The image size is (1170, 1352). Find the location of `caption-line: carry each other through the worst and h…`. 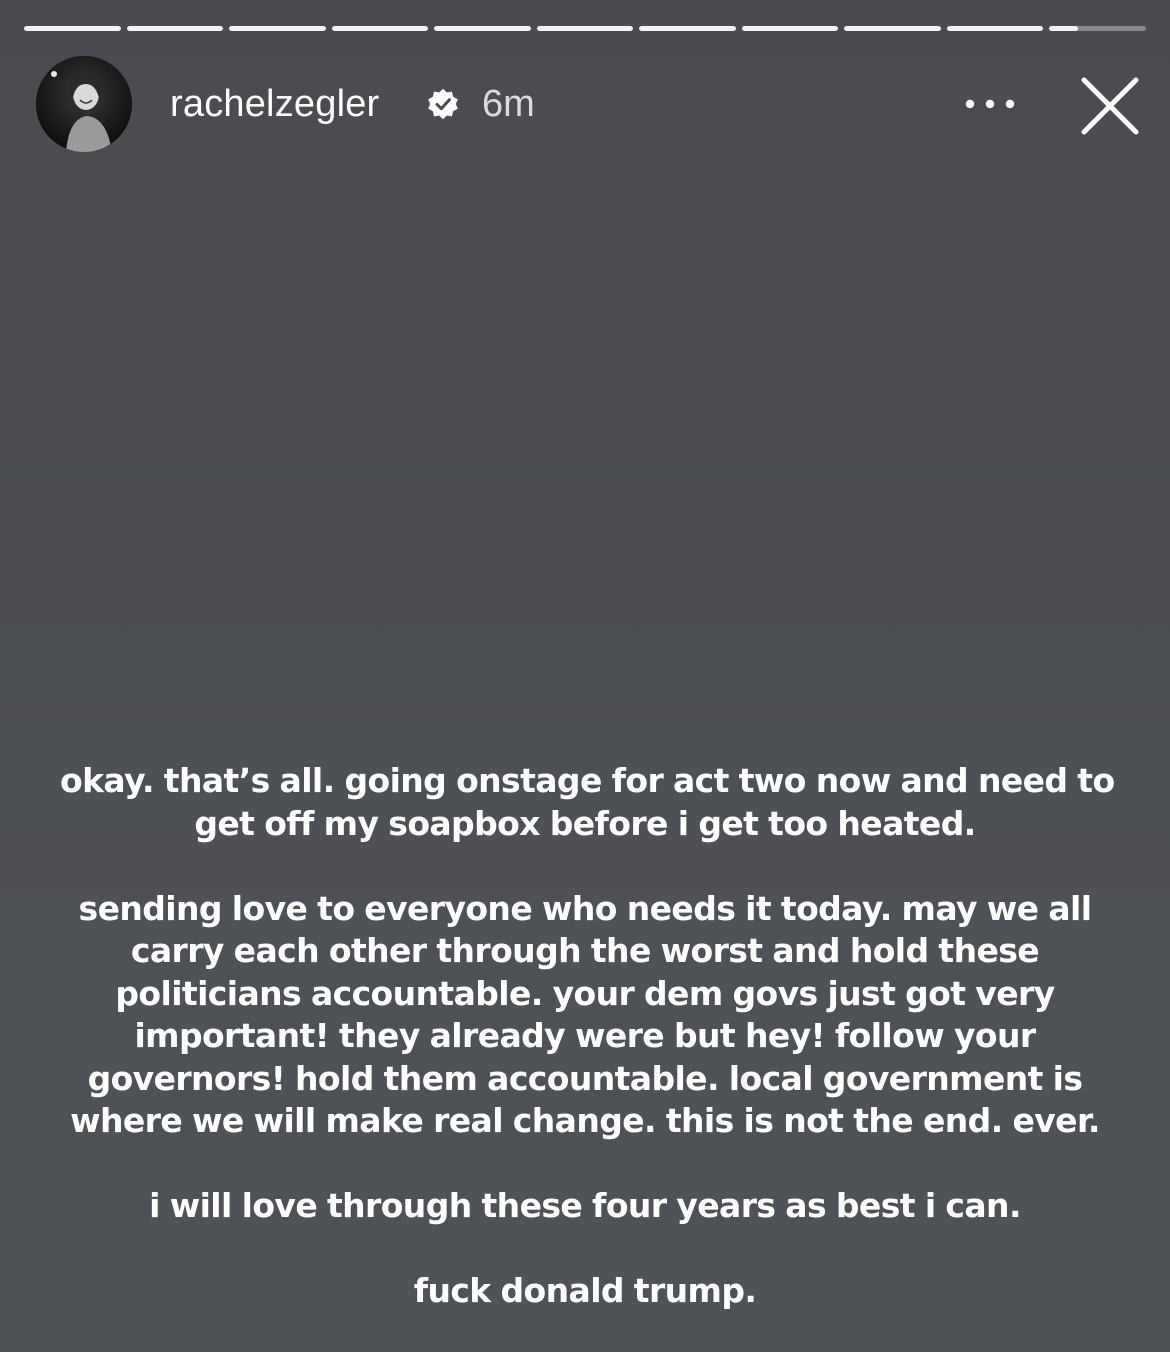

caption-line: carry each other through the worst and h… is located at coordinates (585, 950).